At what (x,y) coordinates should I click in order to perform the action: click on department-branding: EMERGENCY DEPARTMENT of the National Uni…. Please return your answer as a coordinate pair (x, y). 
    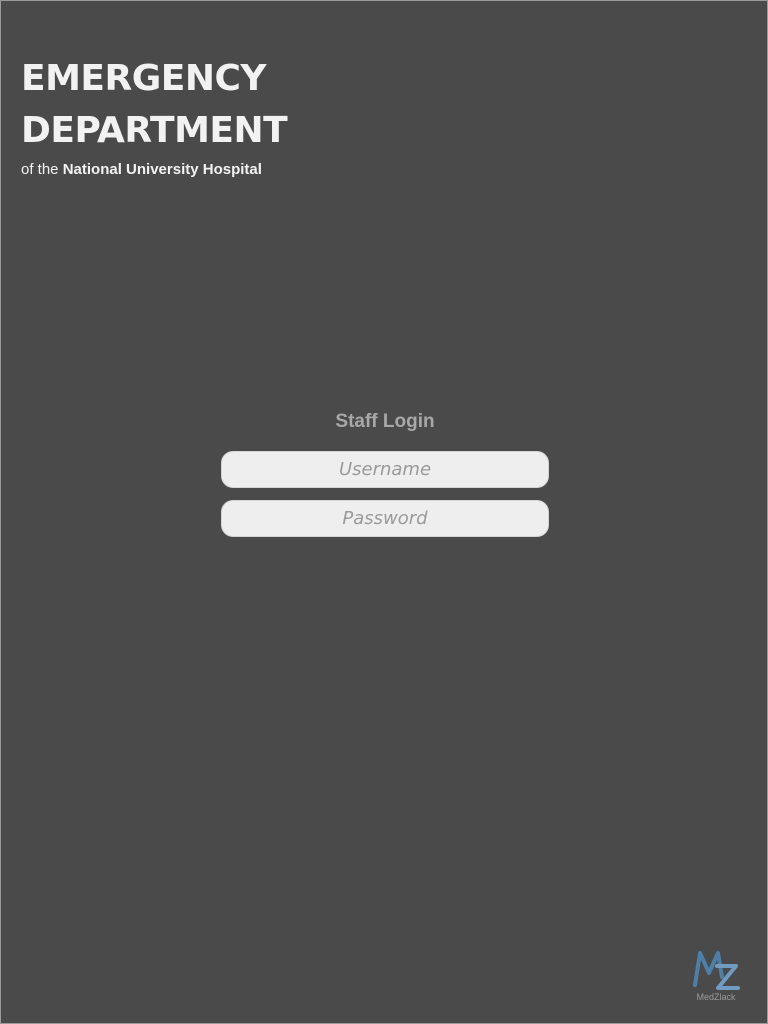
    Looking at the image, I should click on (154, 115).